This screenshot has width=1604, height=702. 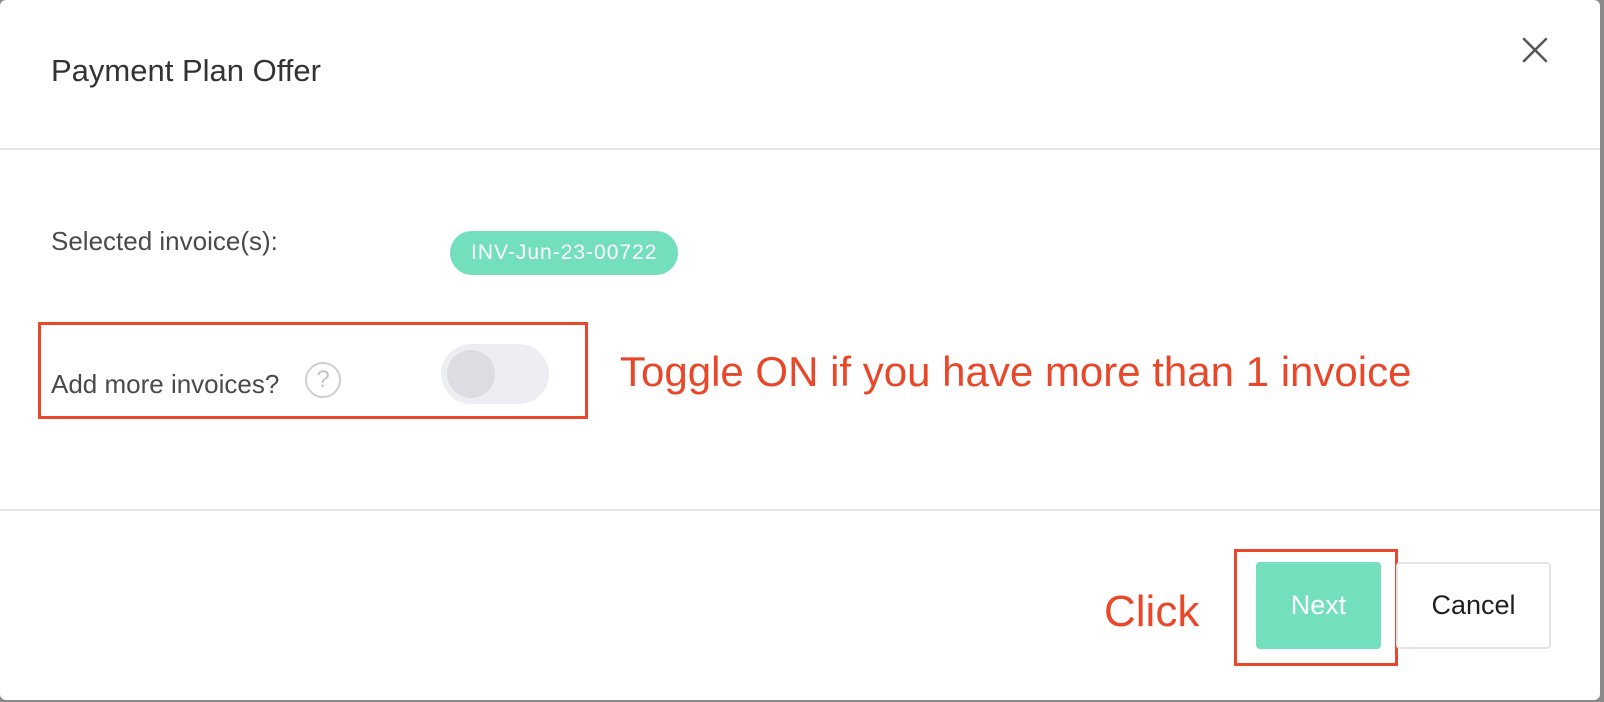 I want to click on help-icon: ?, so click(x=323, y=380).